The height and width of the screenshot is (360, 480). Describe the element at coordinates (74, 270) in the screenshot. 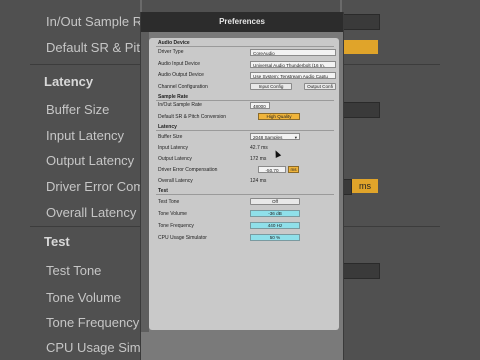

I see `bg-label-test-tone: Test Tone` at that location.